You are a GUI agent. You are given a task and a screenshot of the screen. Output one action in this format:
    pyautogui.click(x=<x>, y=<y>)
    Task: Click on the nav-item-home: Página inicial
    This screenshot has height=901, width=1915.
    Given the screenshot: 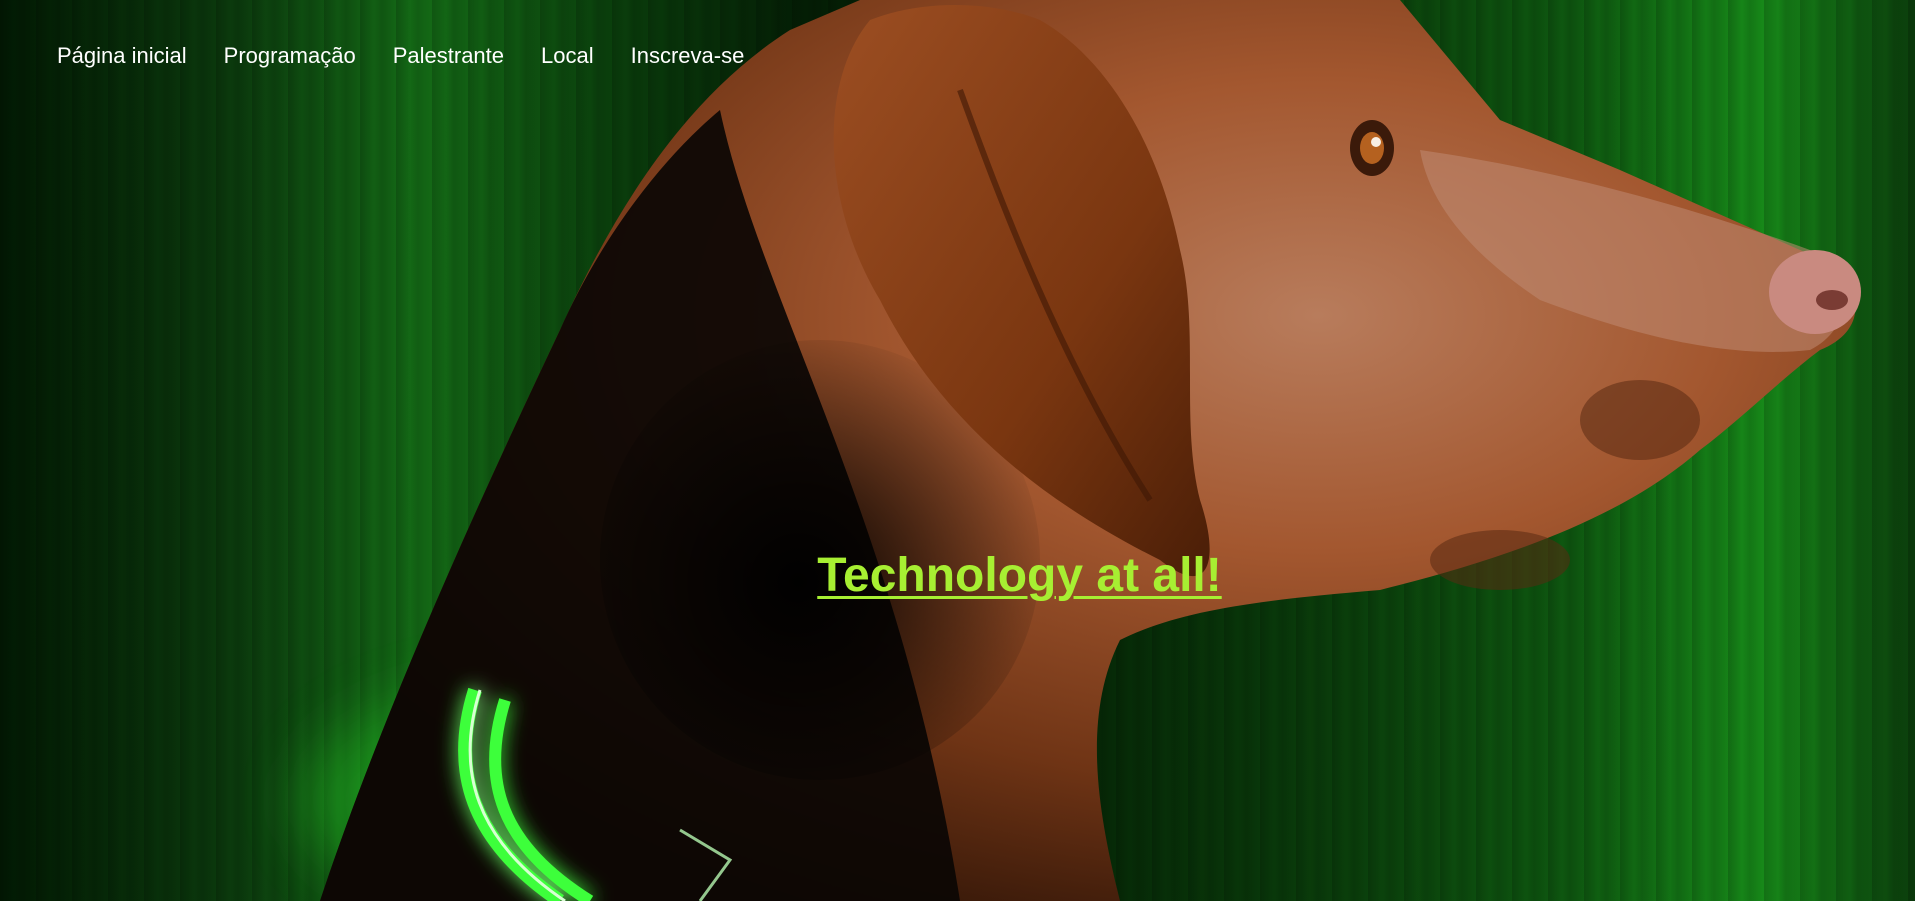 What is the action you would take?
    pyautogui.click(x=122, y=56)
    